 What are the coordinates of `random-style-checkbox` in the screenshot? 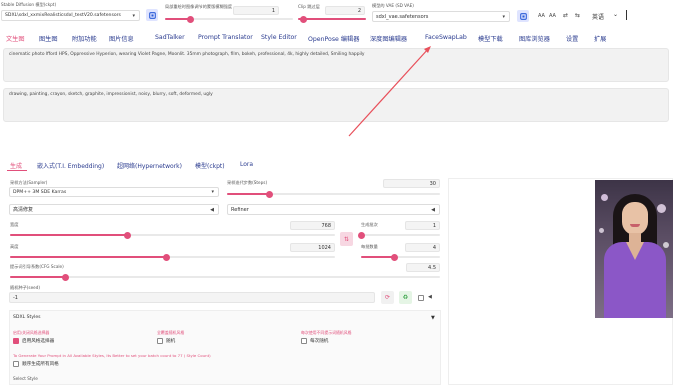 It's located at (160, 341).